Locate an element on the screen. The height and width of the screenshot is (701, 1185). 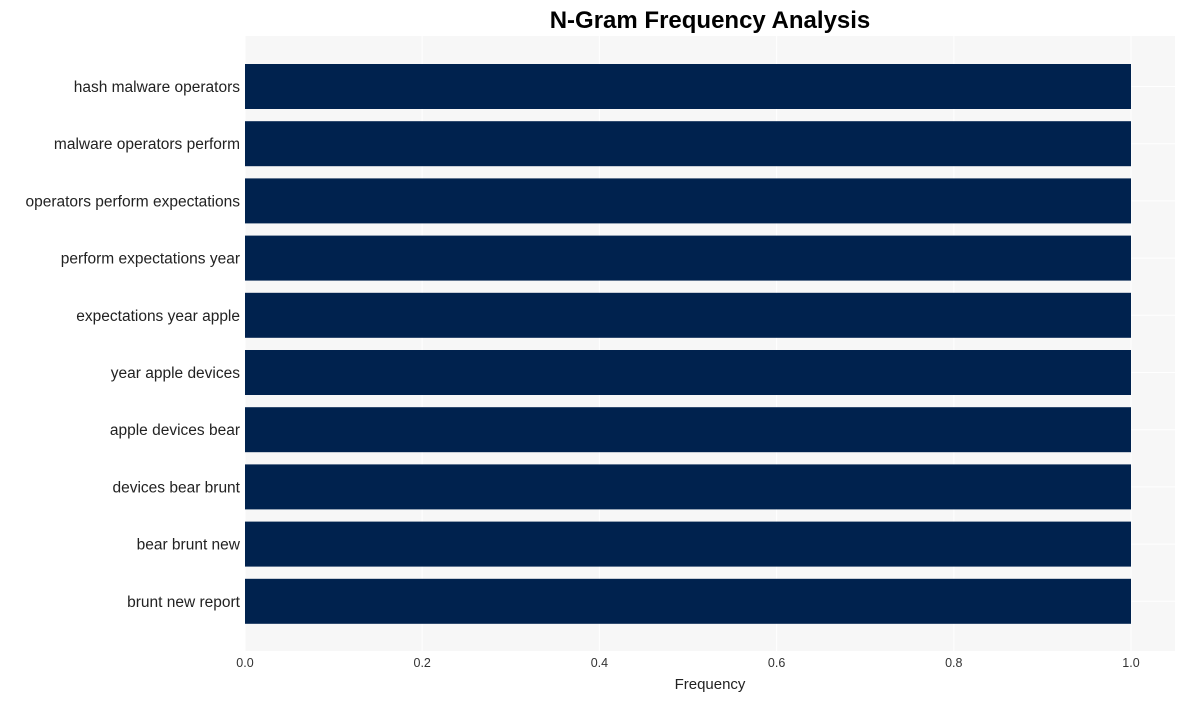
chart-title: N-Gram Frequency Analysis is located at coordinates (710, 20).